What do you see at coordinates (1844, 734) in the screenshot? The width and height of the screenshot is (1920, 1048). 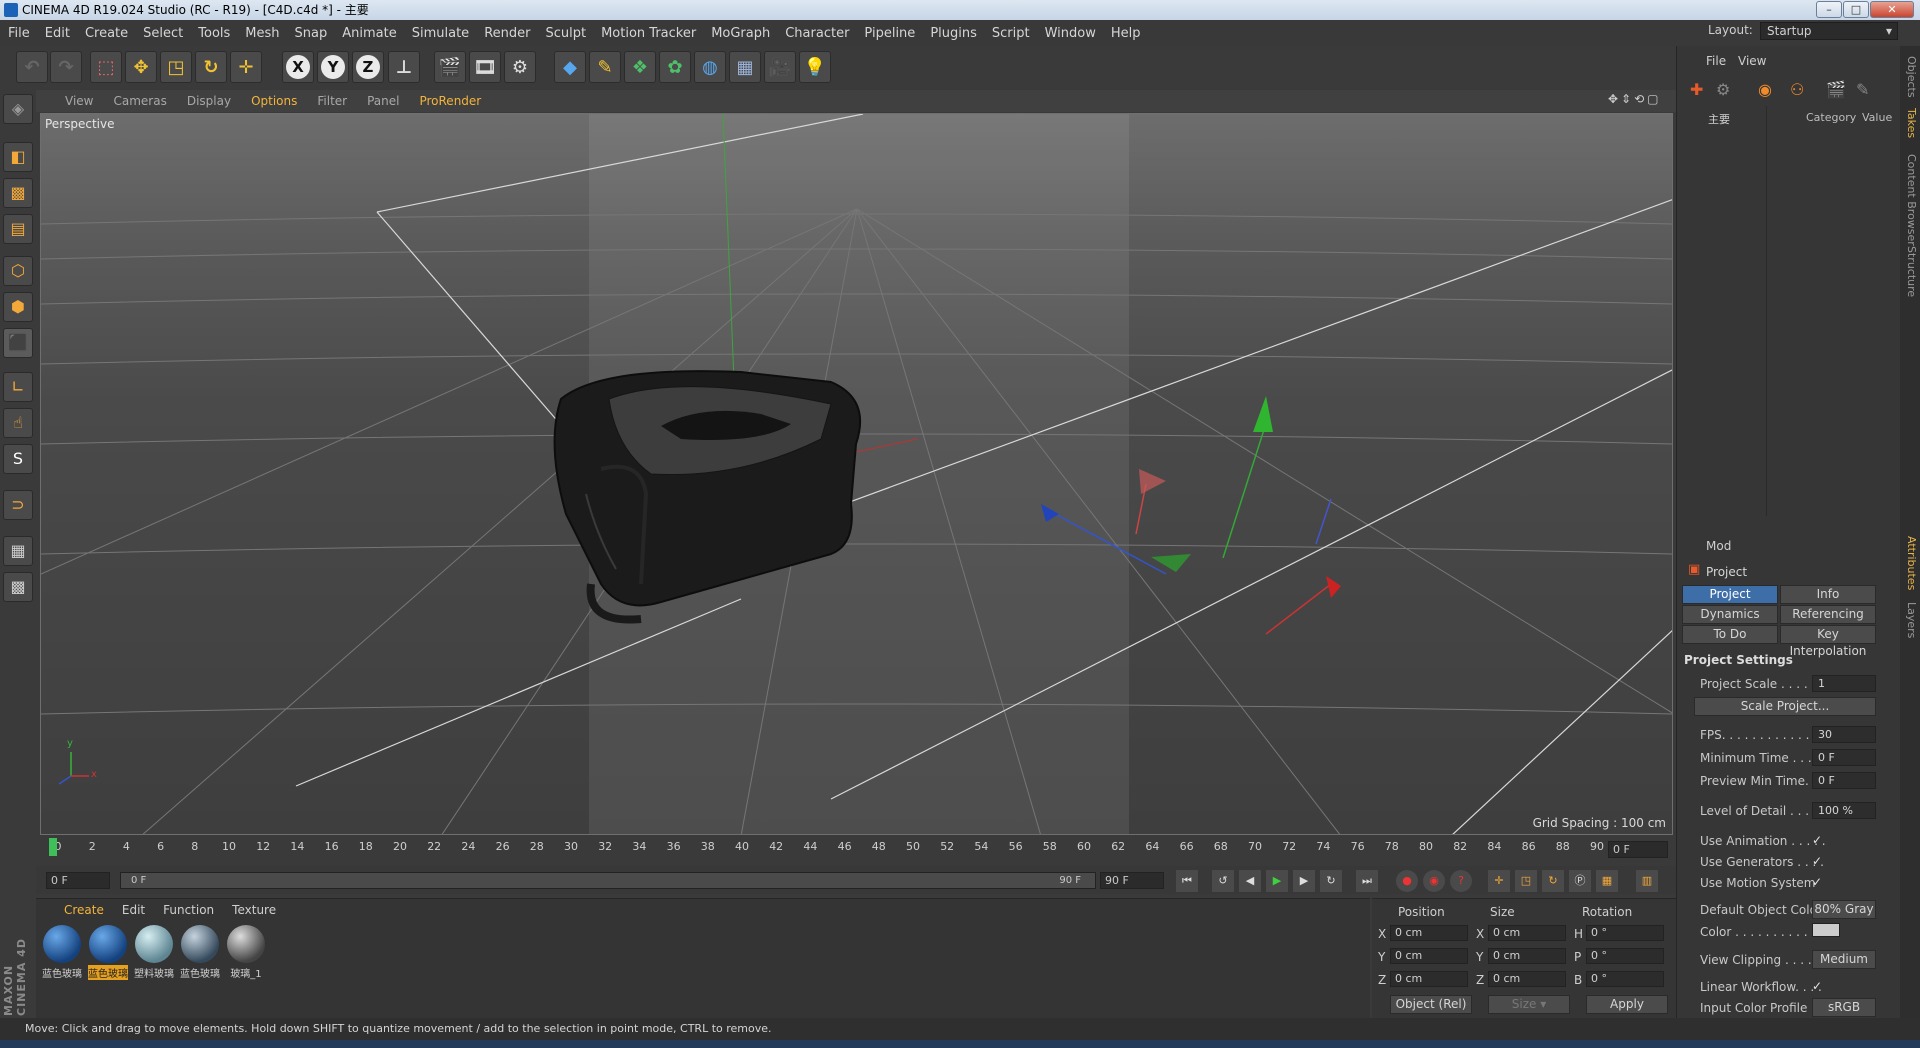 I see `fps-field: 30` at bounding box center [1844, 734].